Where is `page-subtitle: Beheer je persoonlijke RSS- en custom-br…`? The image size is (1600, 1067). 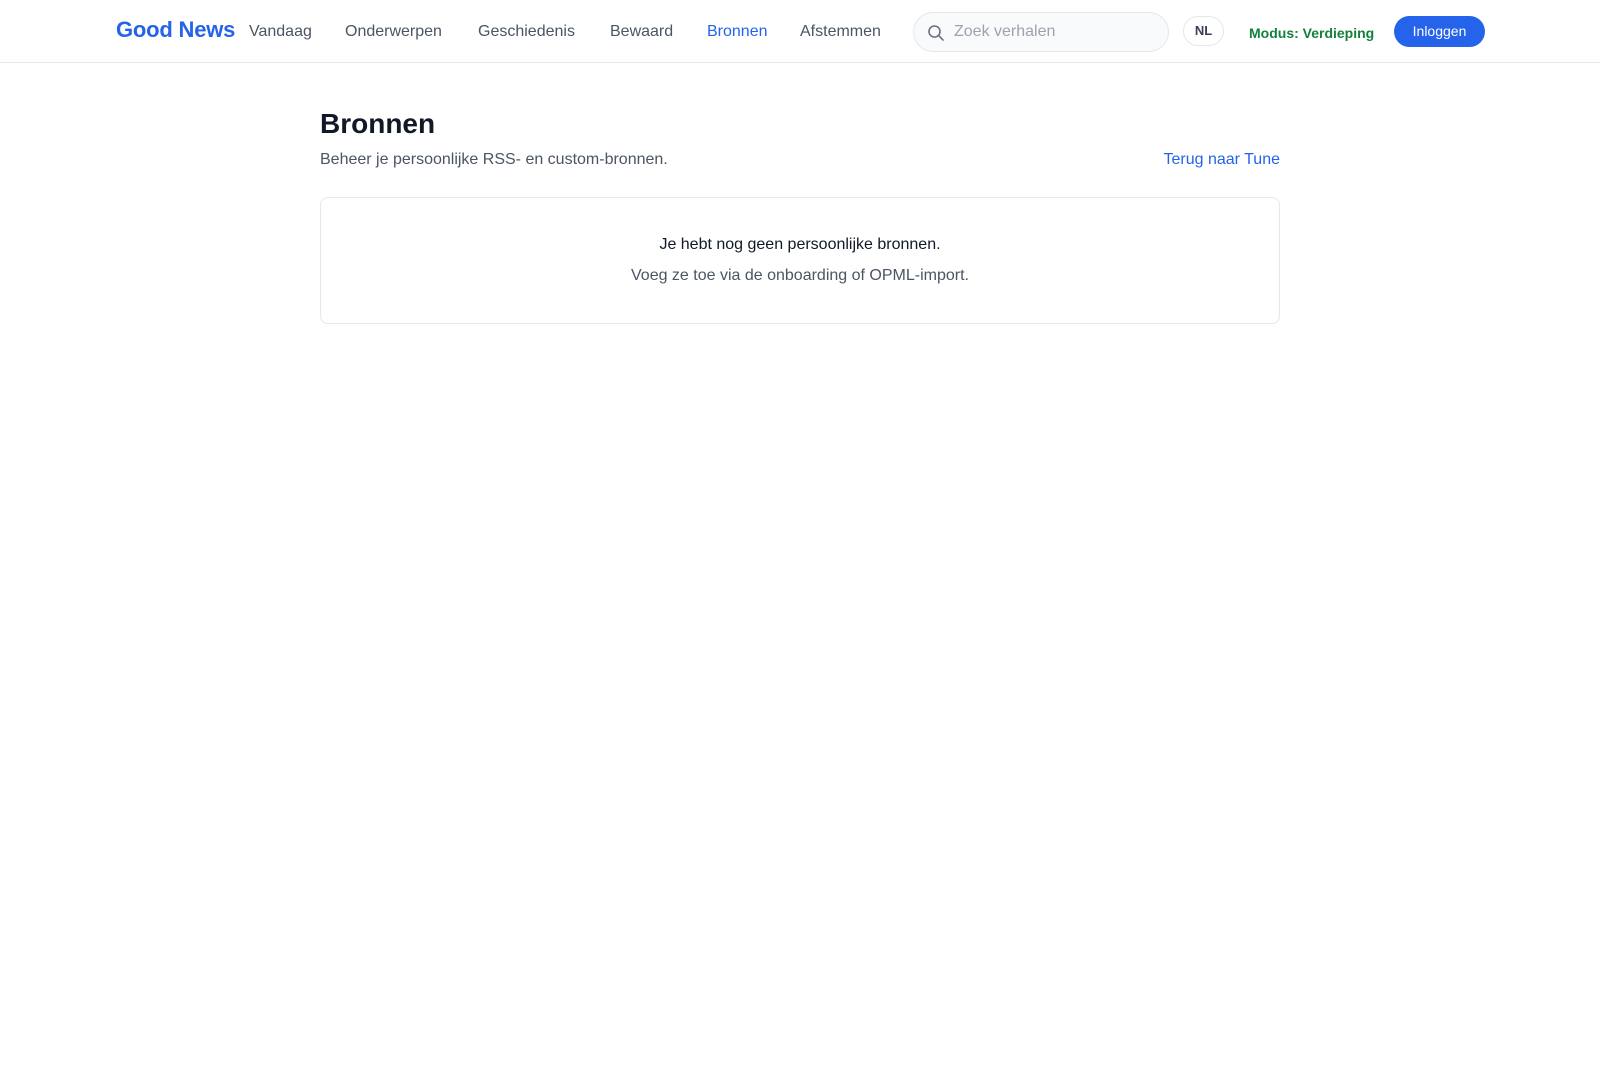 page-subtitle: Beheer je persoonlijke RSS- en custom-br… is located at coordinates (494, 159).